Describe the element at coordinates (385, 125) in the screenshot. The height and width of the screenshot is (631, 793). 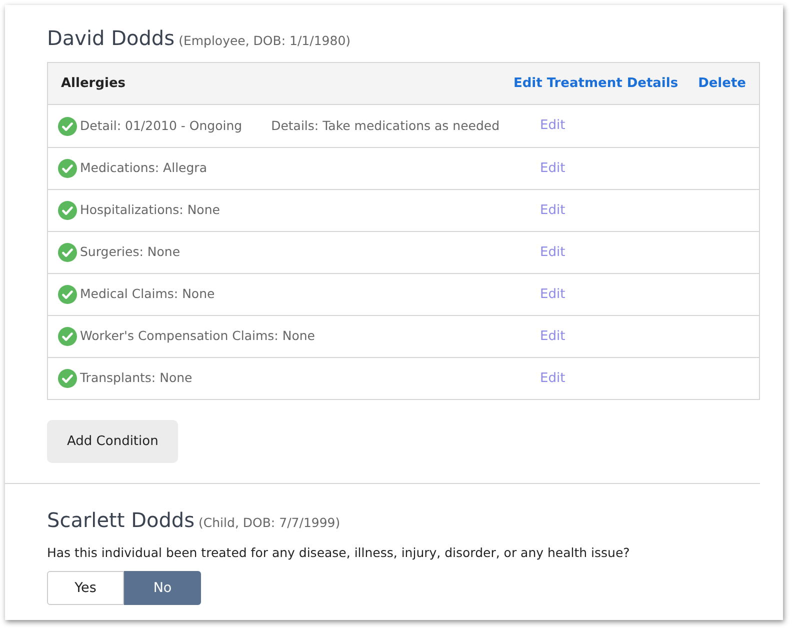
I see `row-details: Details: Take medications as needed` at that location.